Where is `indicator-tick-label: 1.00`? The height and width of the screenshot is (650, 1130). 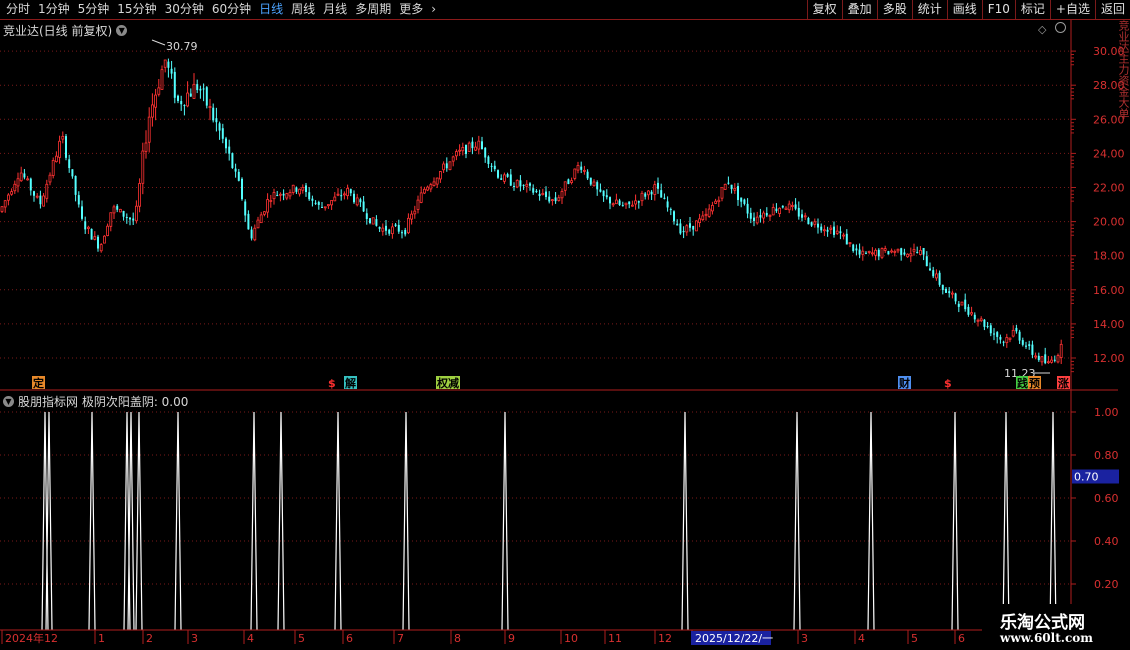
indicator-tick-label: 1.00 is located at coordinates (1106, 412).